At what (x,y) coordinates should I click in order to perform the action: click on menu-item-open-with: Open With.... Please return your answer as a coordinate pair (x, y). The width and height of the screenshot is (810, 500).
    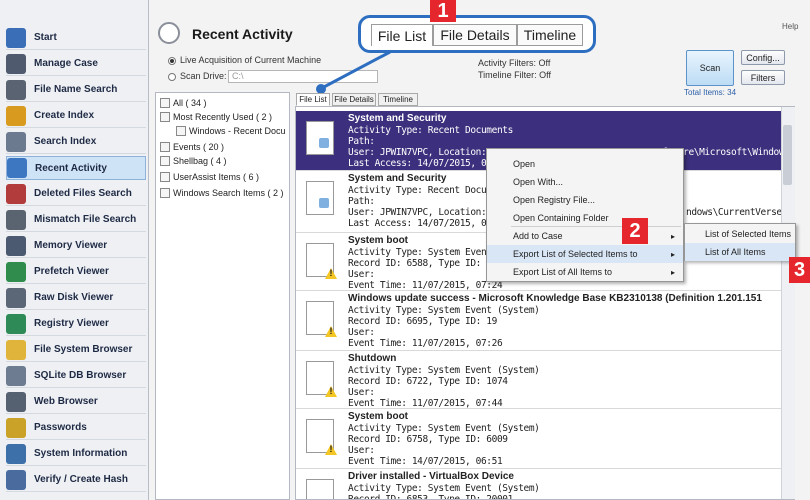
    Looking at the image, I should click on (585, 182).